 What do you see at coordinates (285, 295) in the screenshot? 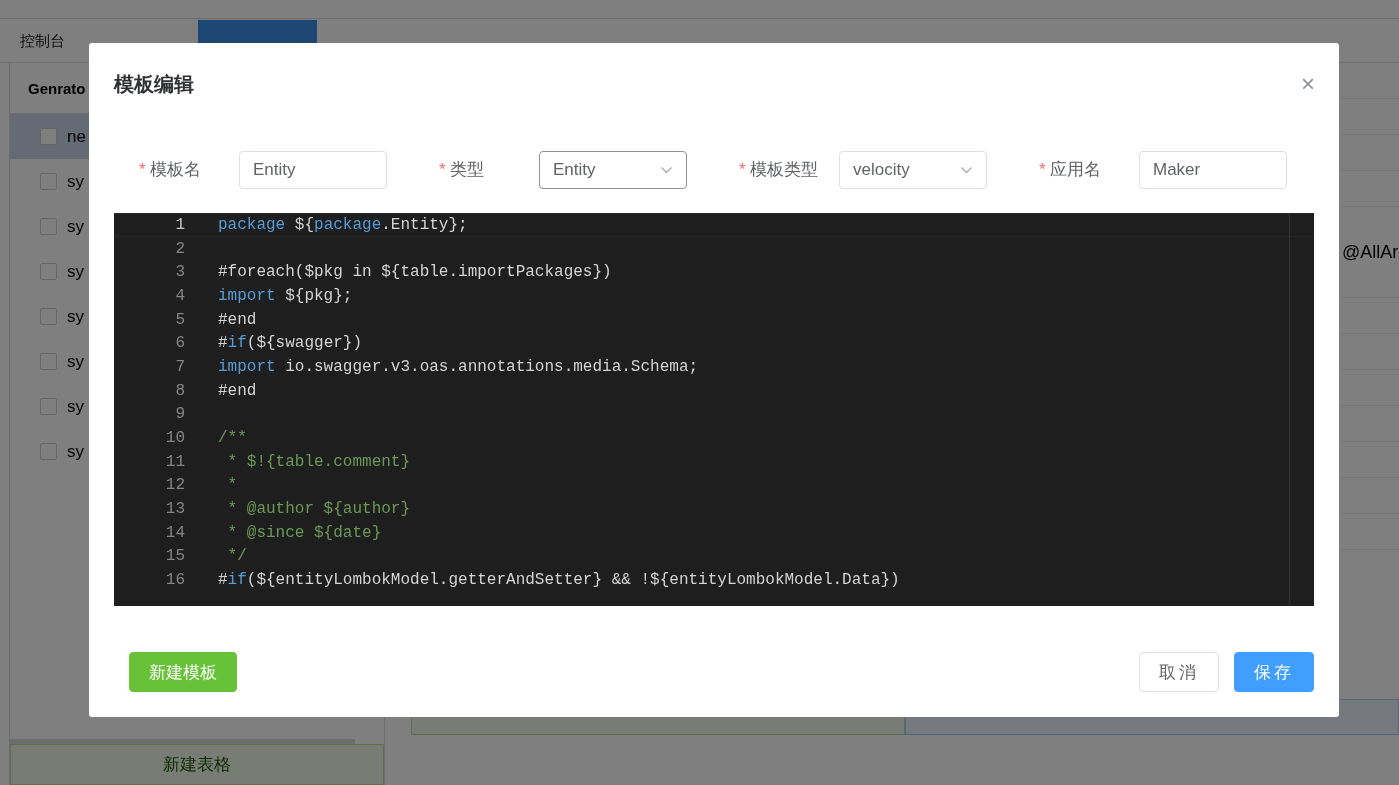
I see `code-line: import ${pkg};` at bounding box center [285, 295].